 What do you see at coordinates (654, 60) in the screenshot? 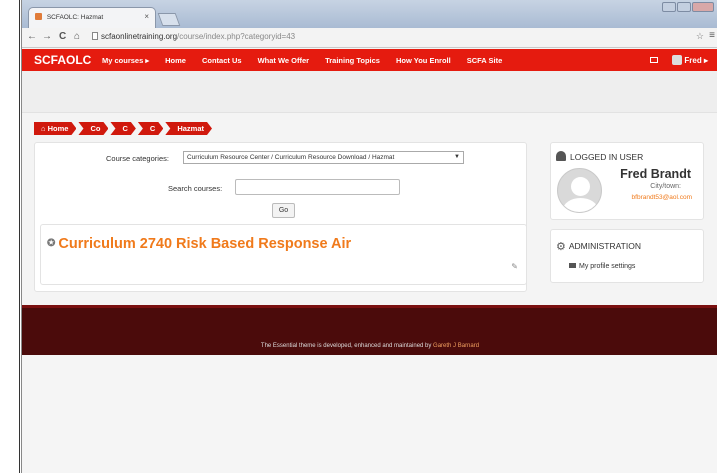
I see `mail-icon` at bounding box center [654, 60].